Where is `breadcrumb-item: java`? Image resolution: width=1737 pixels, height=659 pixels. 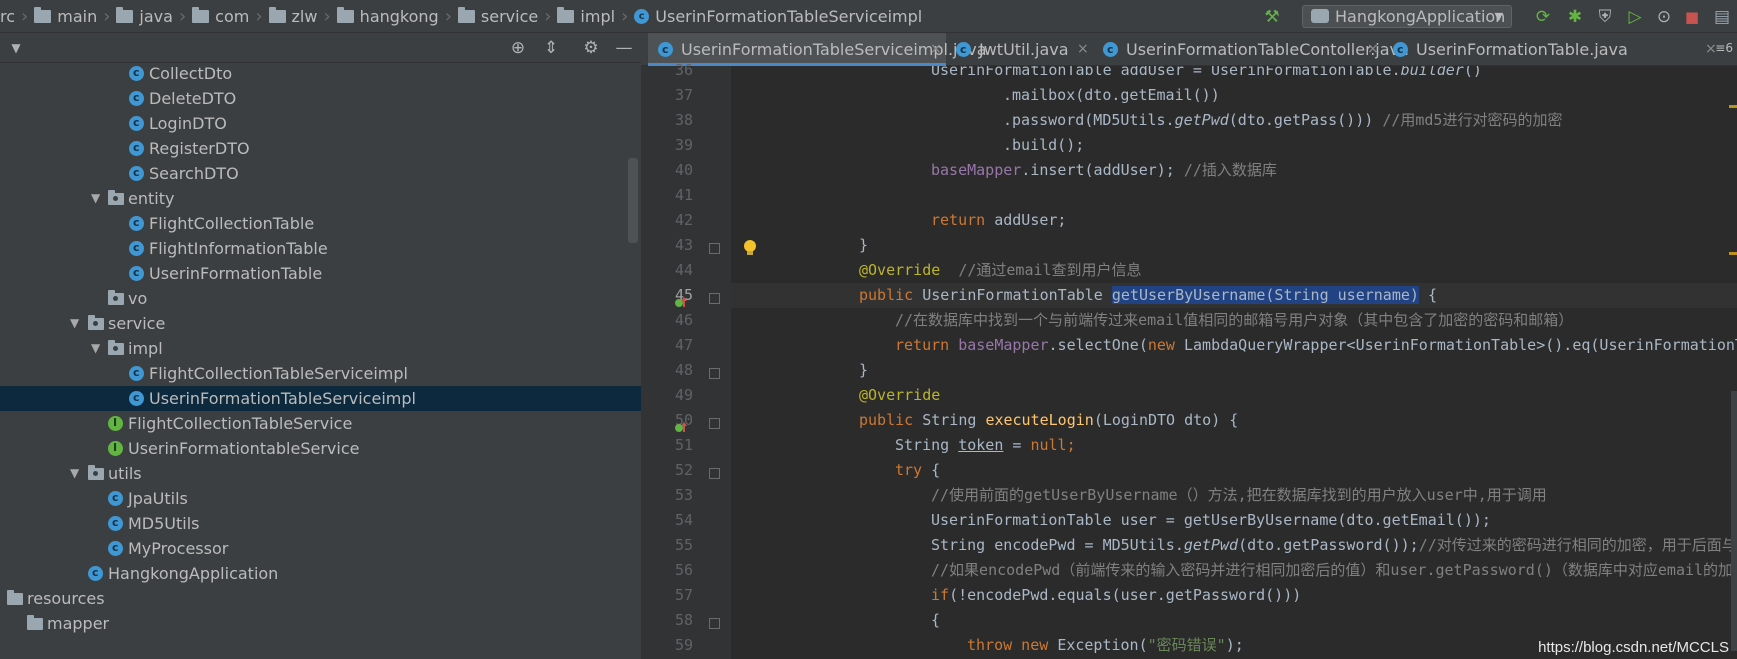 breadcrumb-item: java is located at coordinates (144, 16).